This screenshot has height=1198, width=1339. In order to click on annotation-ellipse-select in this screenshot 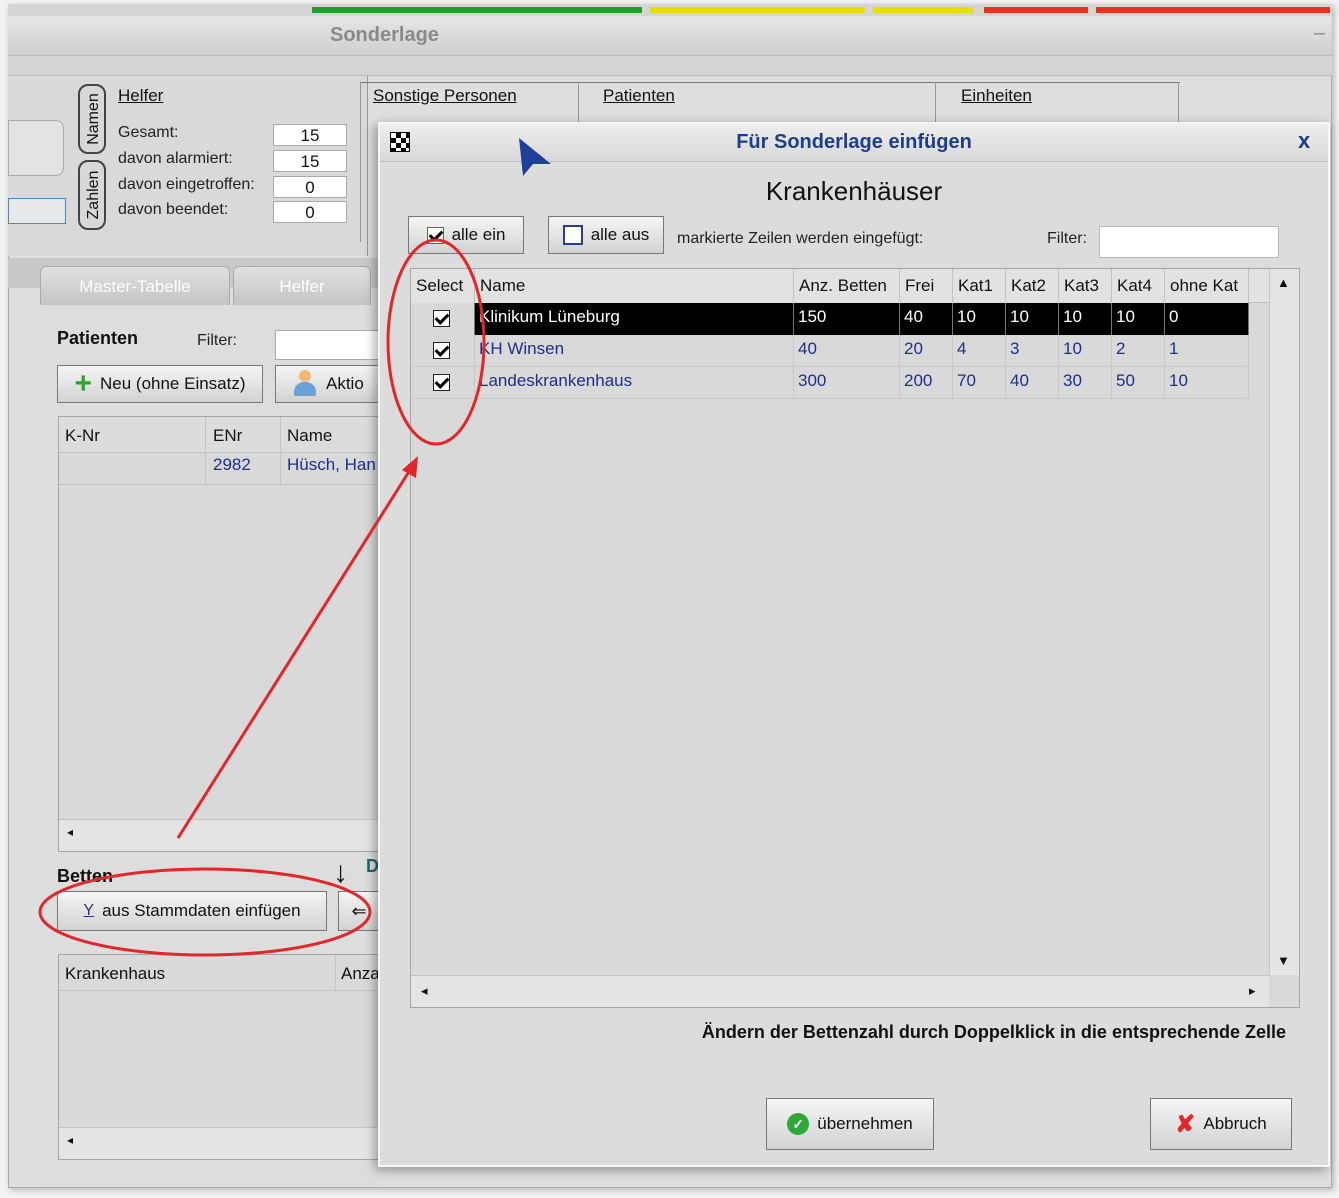, I will do `click(436, 342)`.